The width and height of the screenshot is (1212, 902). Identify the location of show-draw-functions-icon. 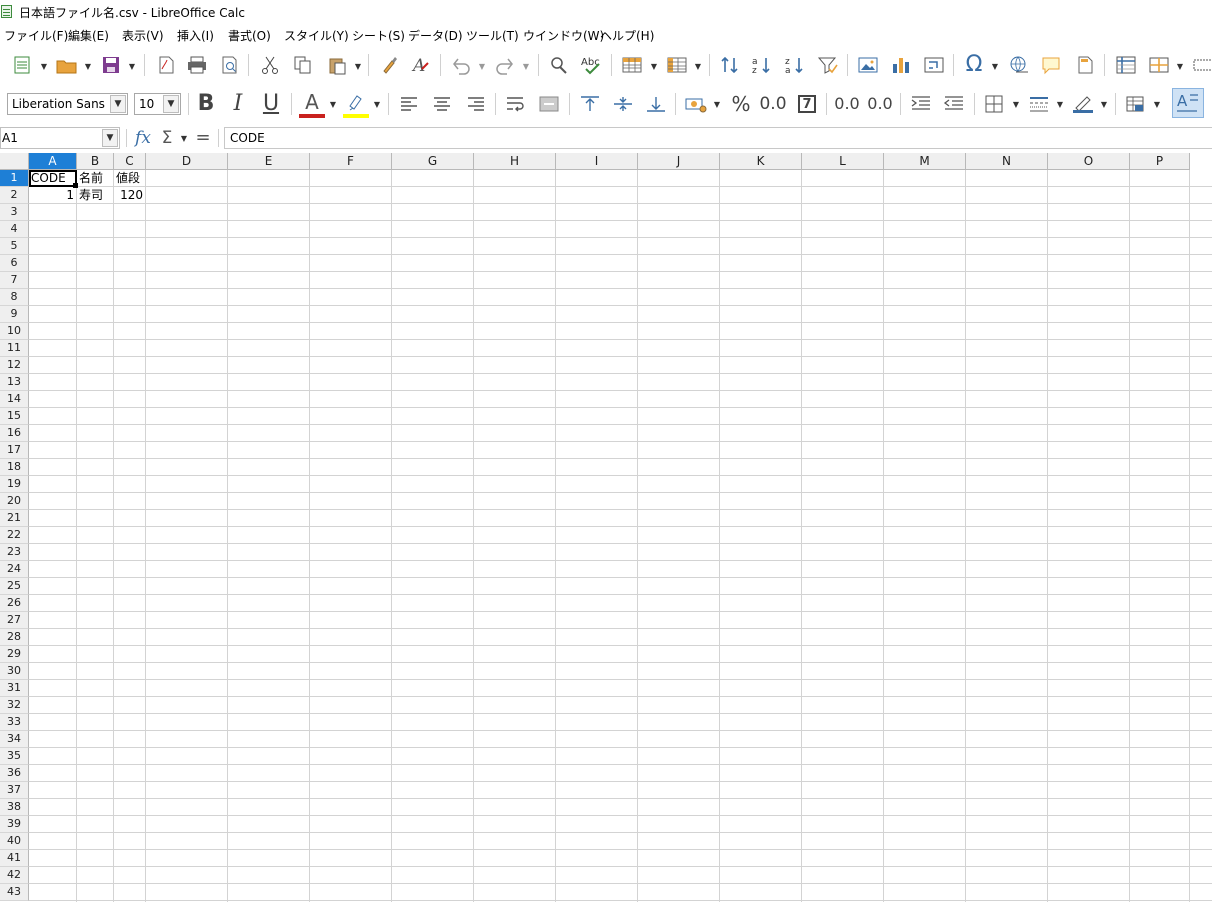
(1201, 65).